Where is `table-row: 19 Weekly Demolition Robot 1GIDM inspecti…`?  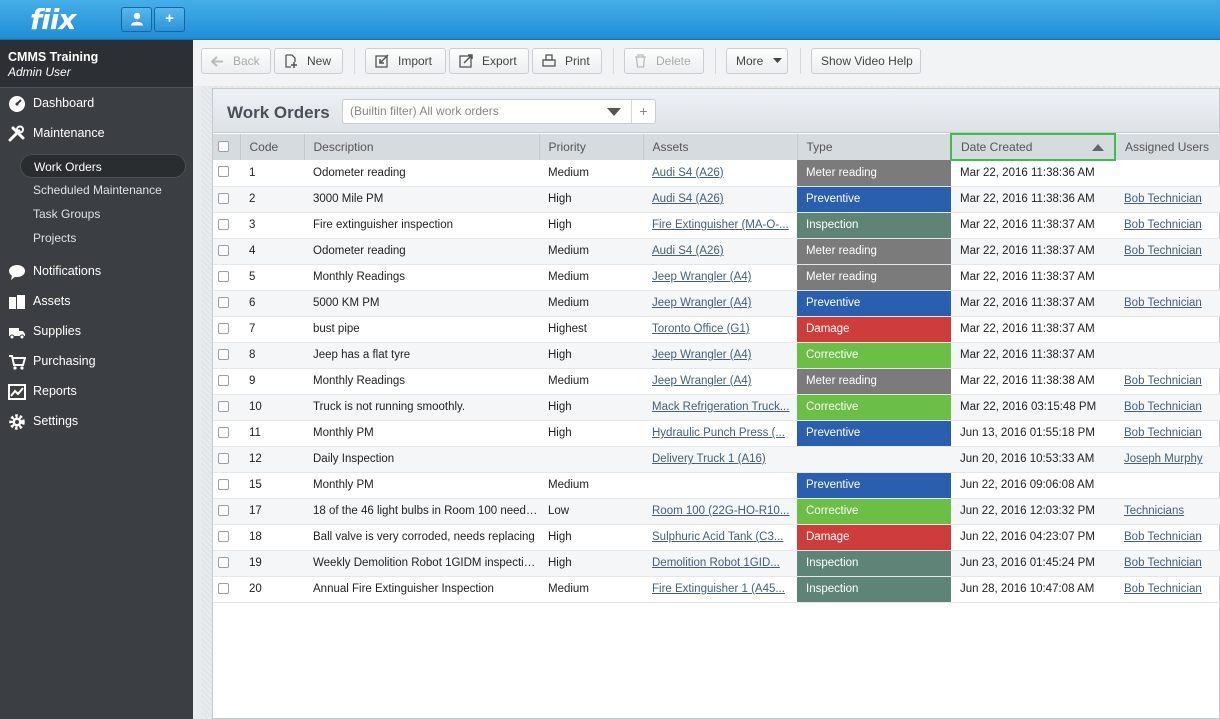 table-row: 19 Weekly Demolition Robot 1GIDM inspecti… is located at coordinates (716, 563).